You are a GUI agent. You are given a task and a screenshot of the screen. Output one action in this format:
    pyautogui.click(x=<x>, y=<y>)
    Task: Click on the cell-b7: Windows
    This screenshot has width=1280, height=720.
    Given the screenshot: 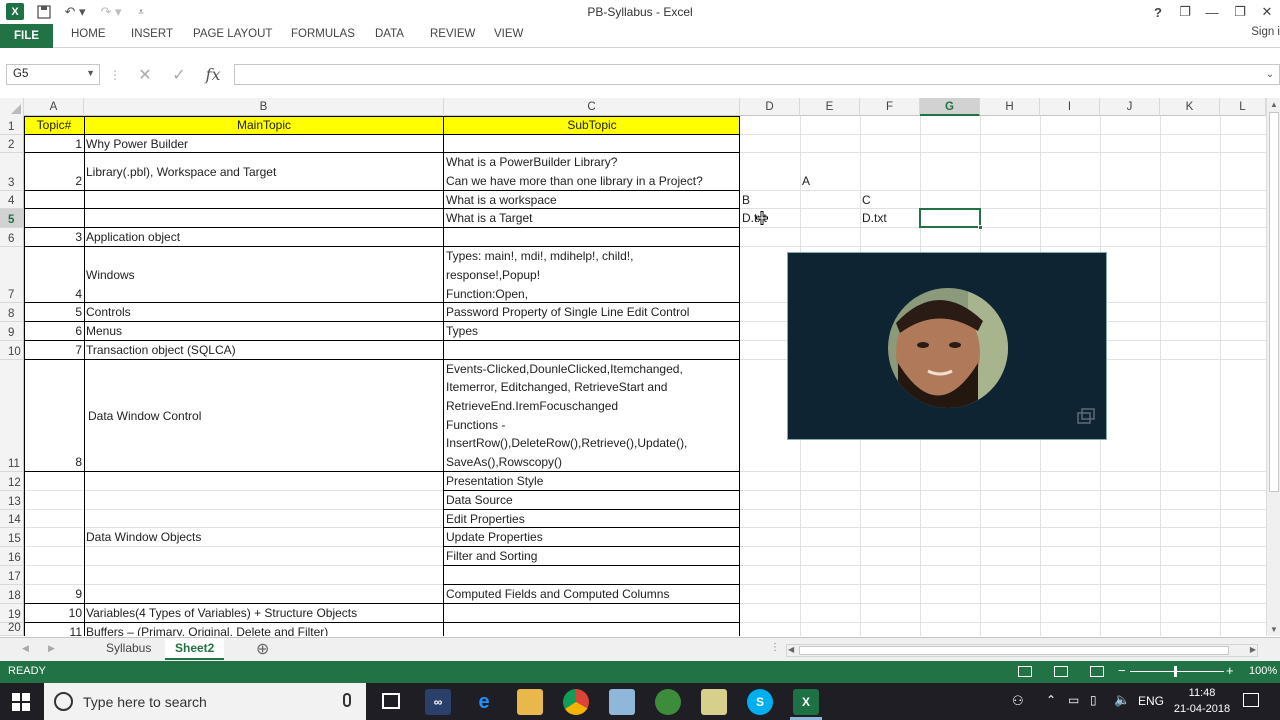 What is the action you would take?
    pyautogui.click(x=264, y=275)
    